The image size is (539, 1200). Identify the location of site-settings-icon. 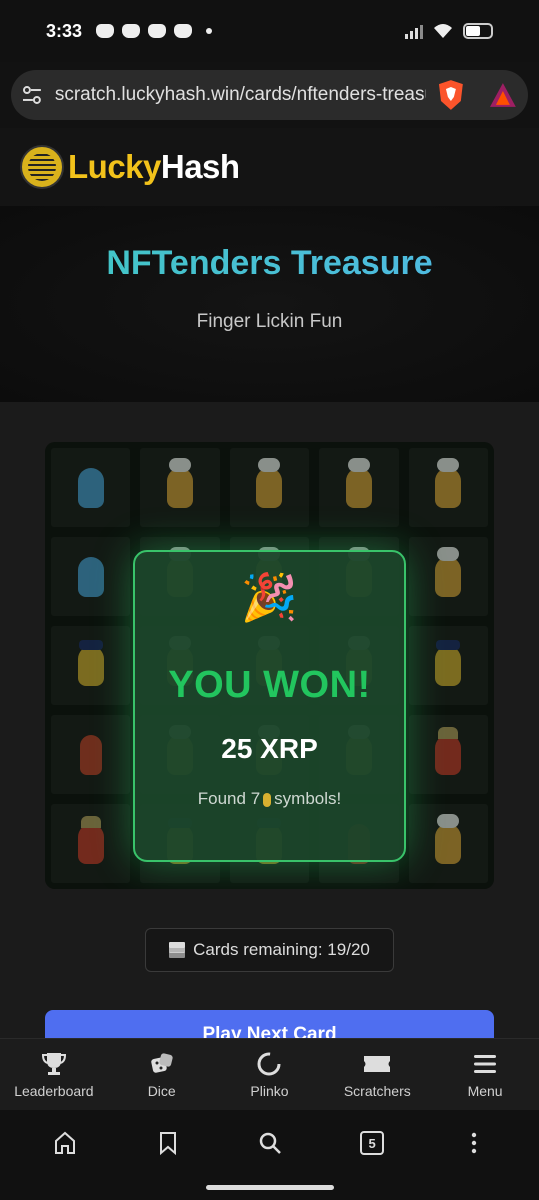
(32, 95).